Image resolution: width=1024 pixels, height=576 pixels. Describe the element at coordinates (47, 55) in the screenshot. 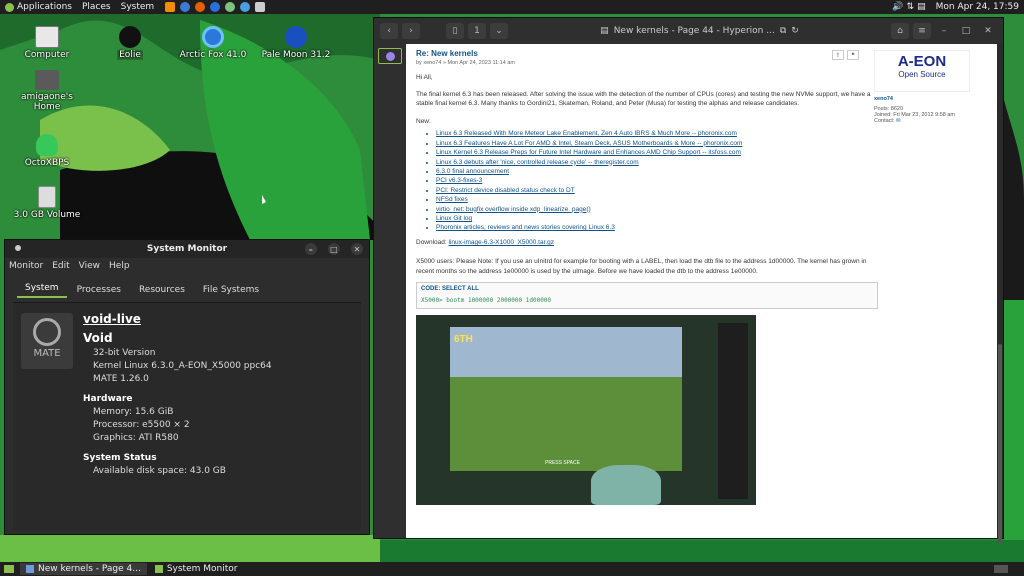

I see `desktop-icon-label: Computer` at that location.